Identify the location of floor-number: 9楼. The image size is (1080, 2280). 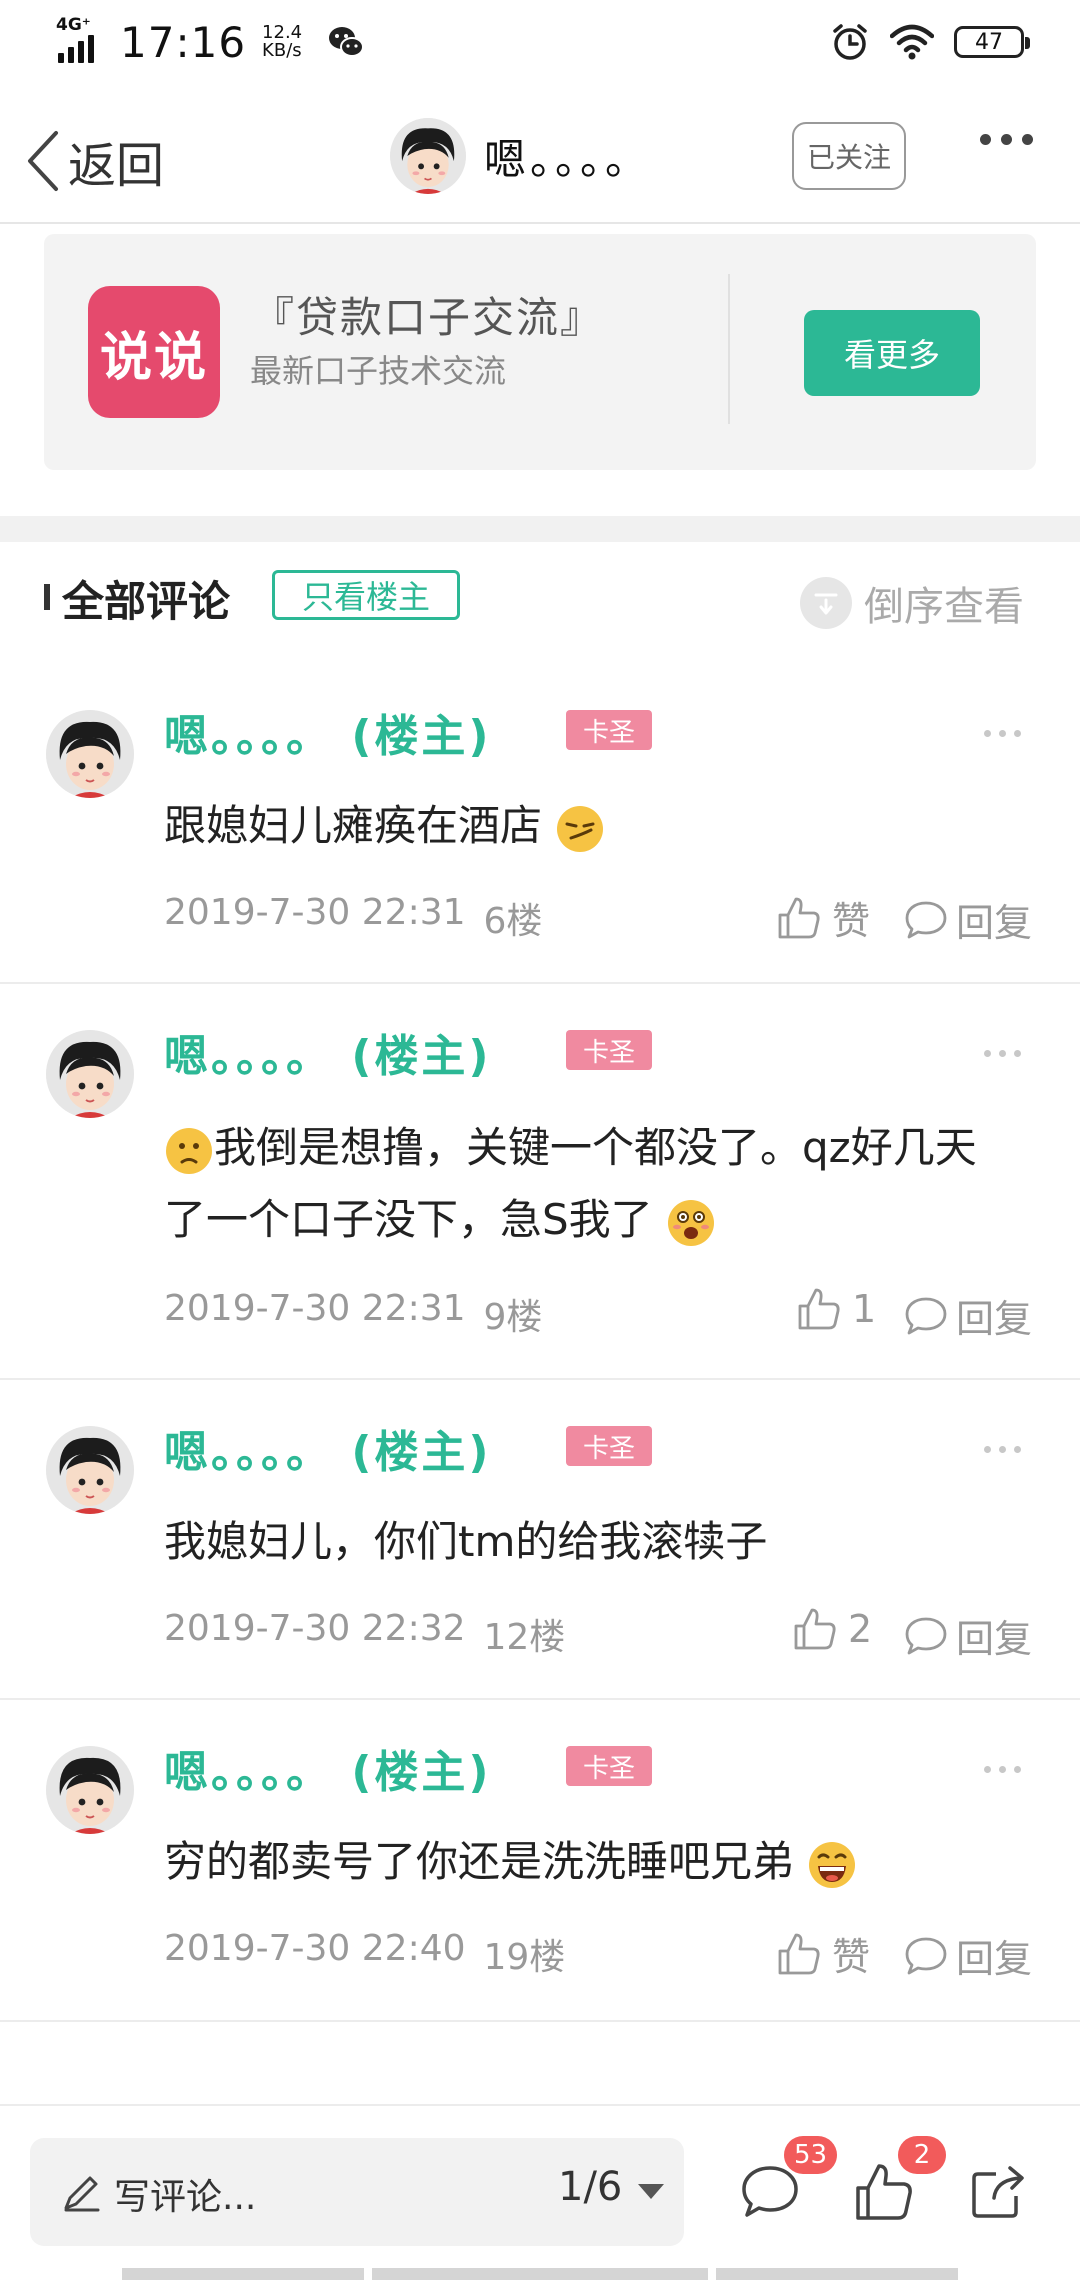
(513, 1317).